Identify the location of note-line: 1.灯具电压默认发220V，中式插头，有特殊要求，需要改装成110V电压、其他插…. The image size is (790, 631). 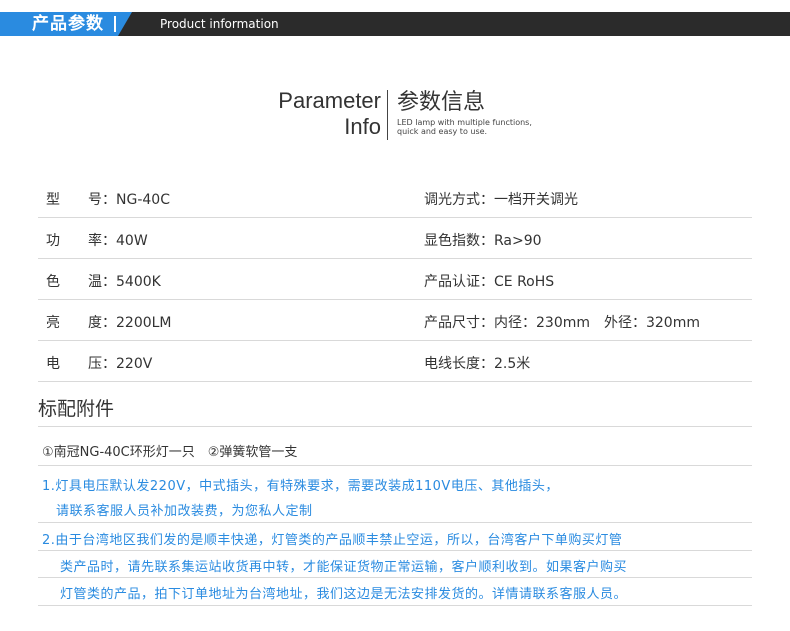
(300, 486).